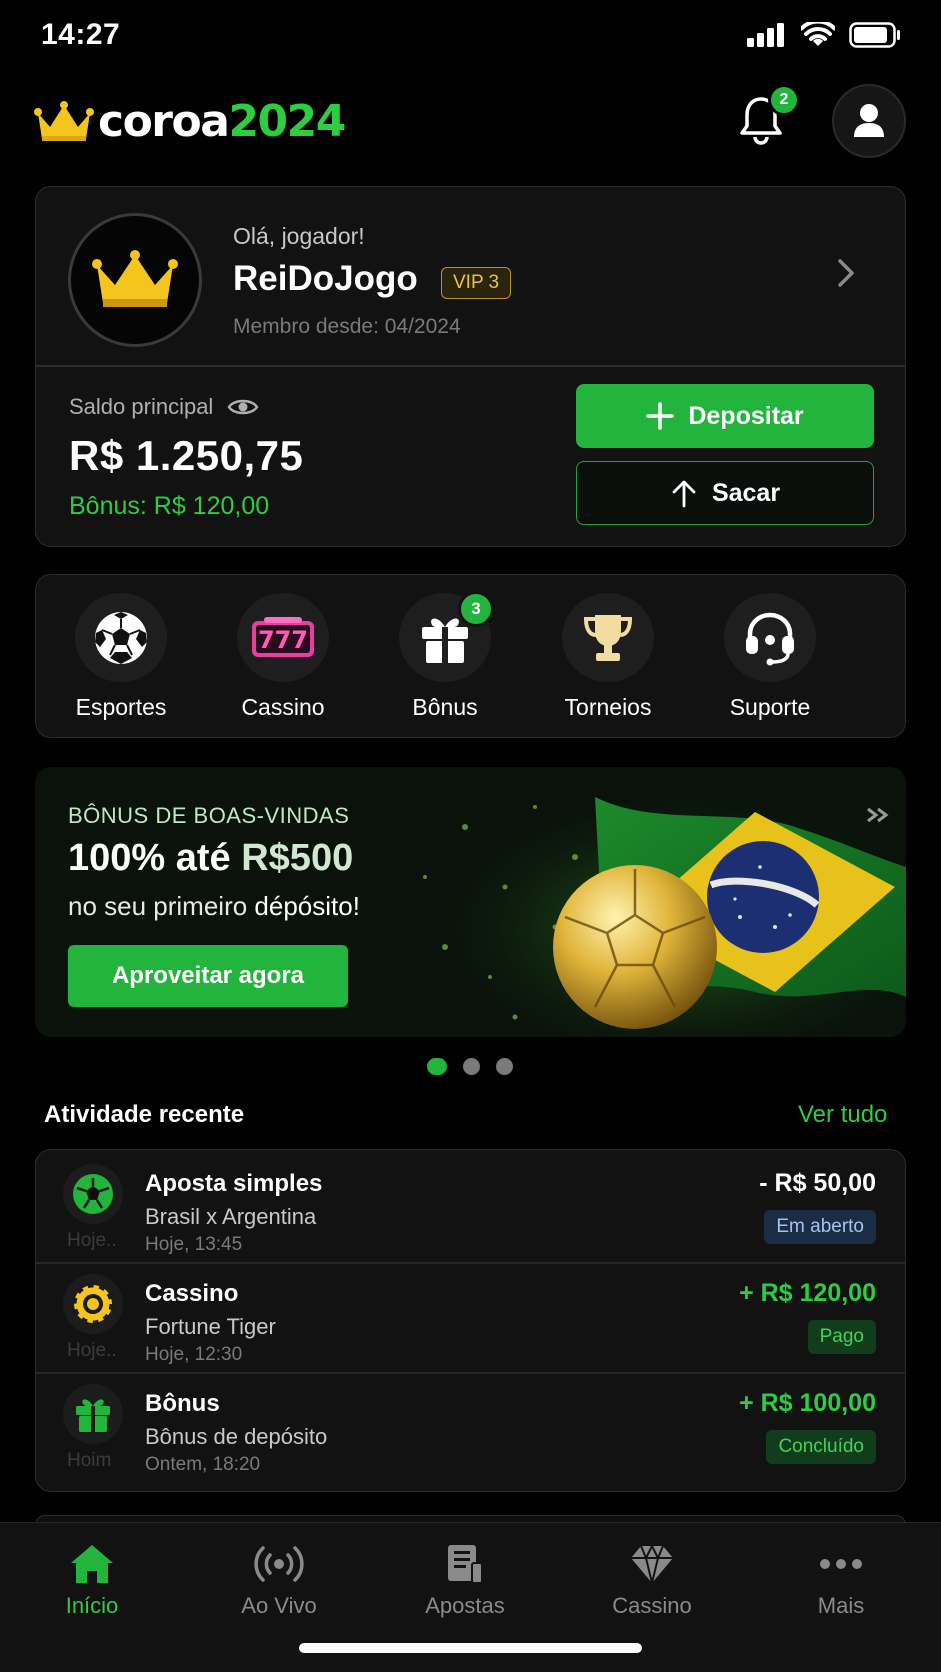 This screenshot has height=1672, width=941. Describe the element at coordinates (765, 35) in the screenshot. I see `cellular-signal-icon` at that location.